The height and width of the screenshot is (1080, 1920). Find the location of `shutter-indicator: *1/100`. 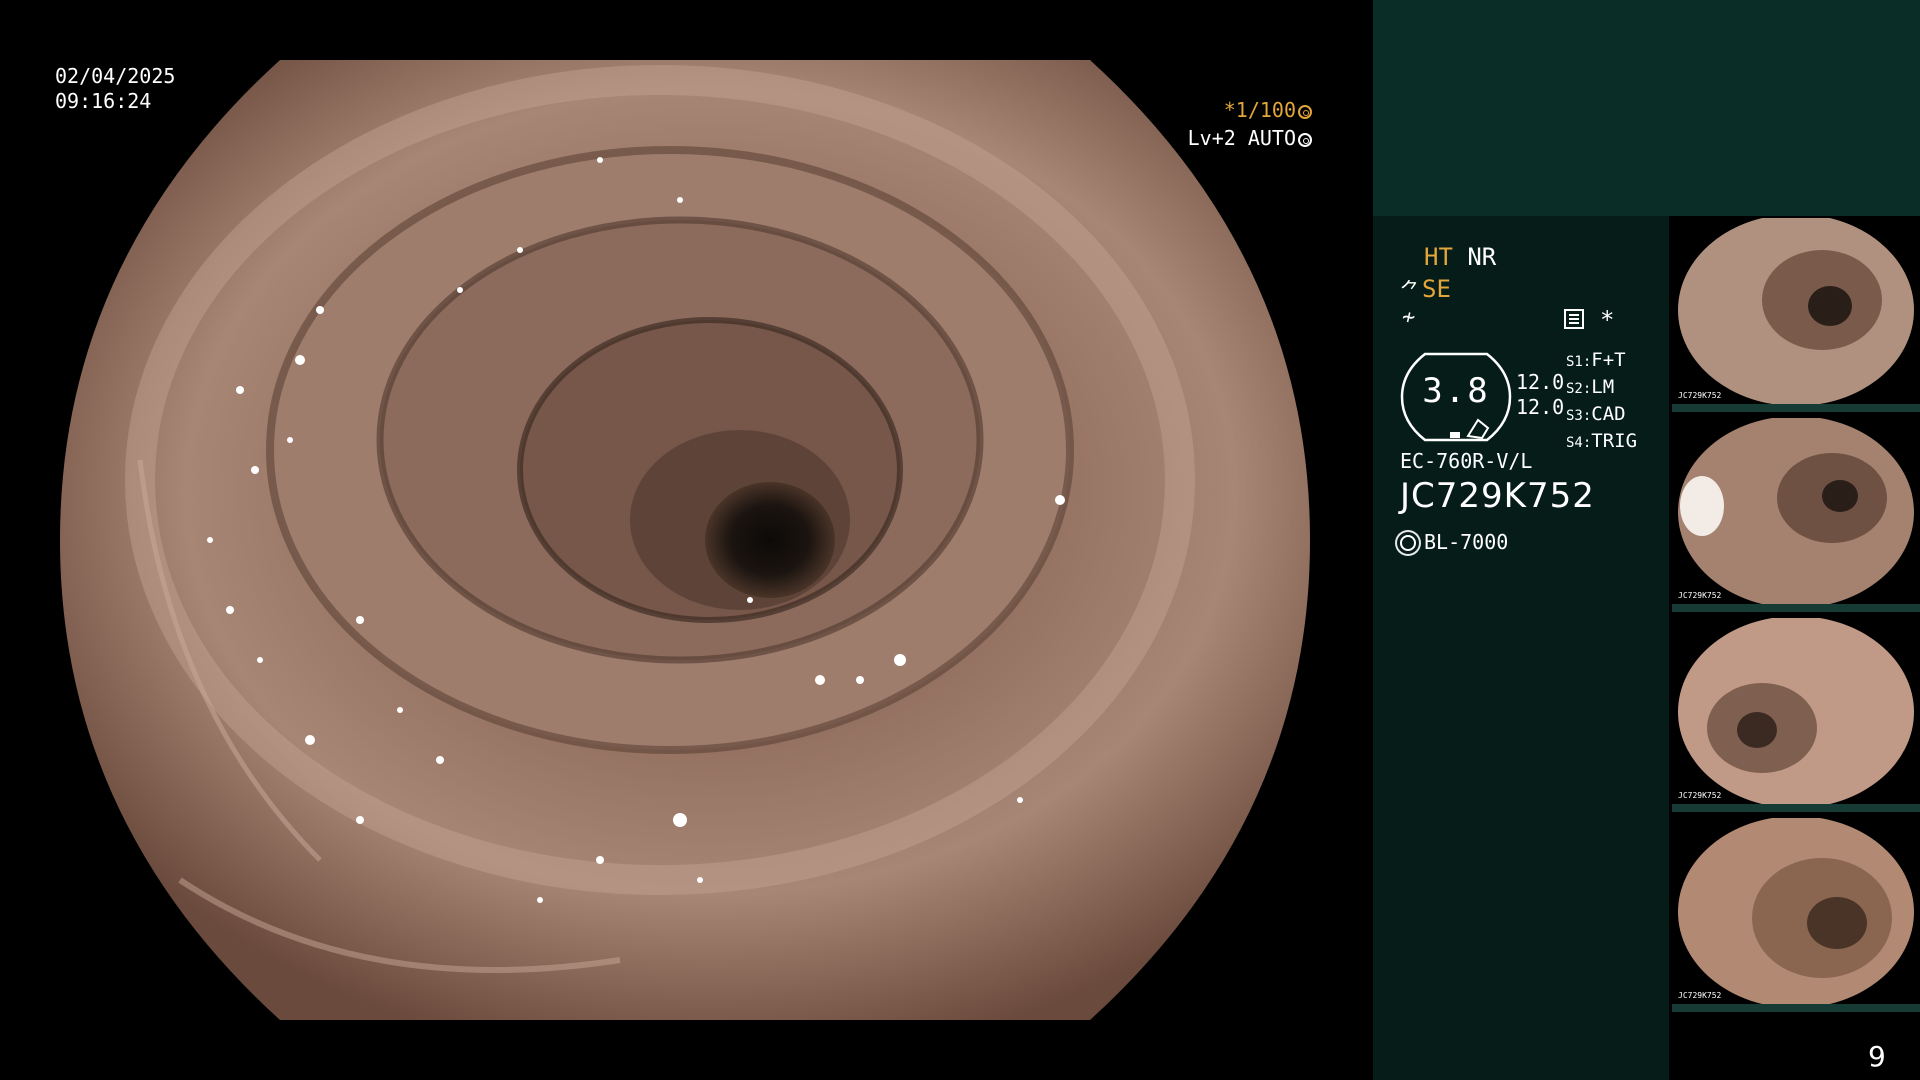

shutter-indicator: *1/100 is located at coordinates (1268, 110).